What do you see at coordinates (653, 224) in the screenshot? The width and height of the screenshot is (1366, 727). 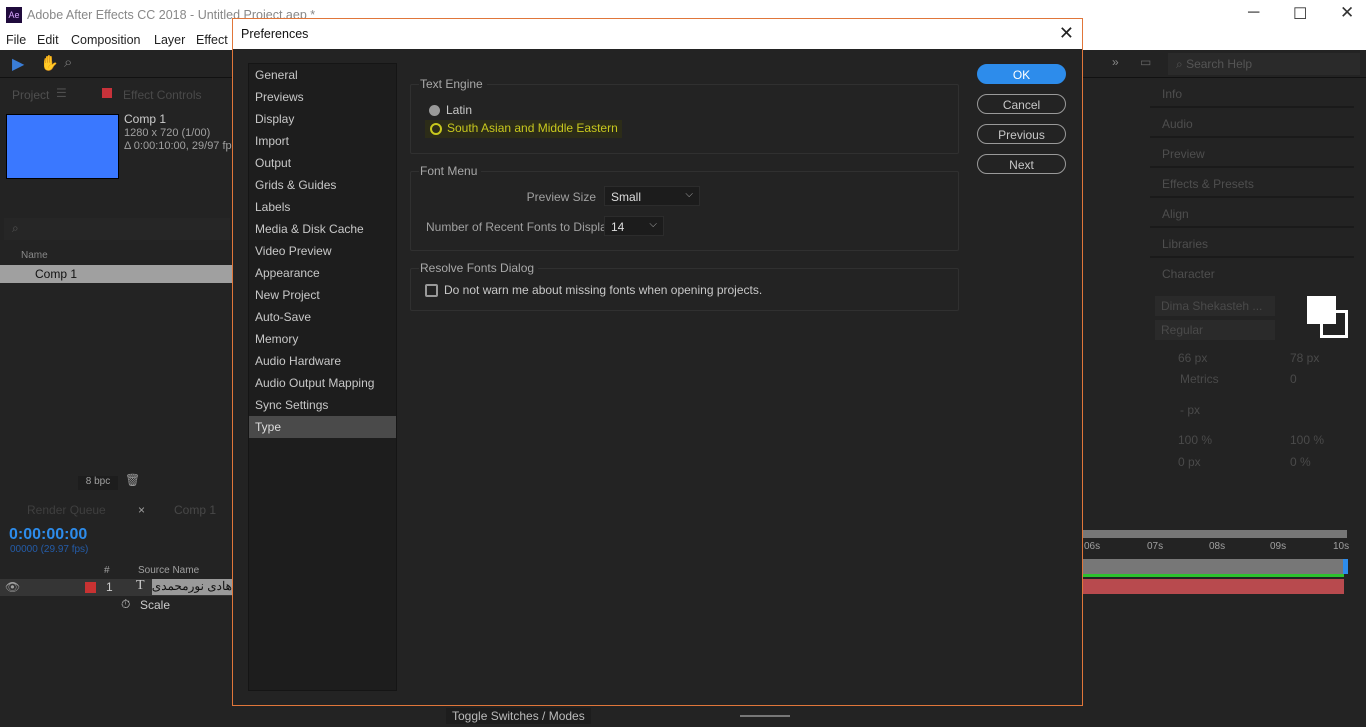 I see `chevron-down-icon: ⌵` at bounding box center [653, 224].